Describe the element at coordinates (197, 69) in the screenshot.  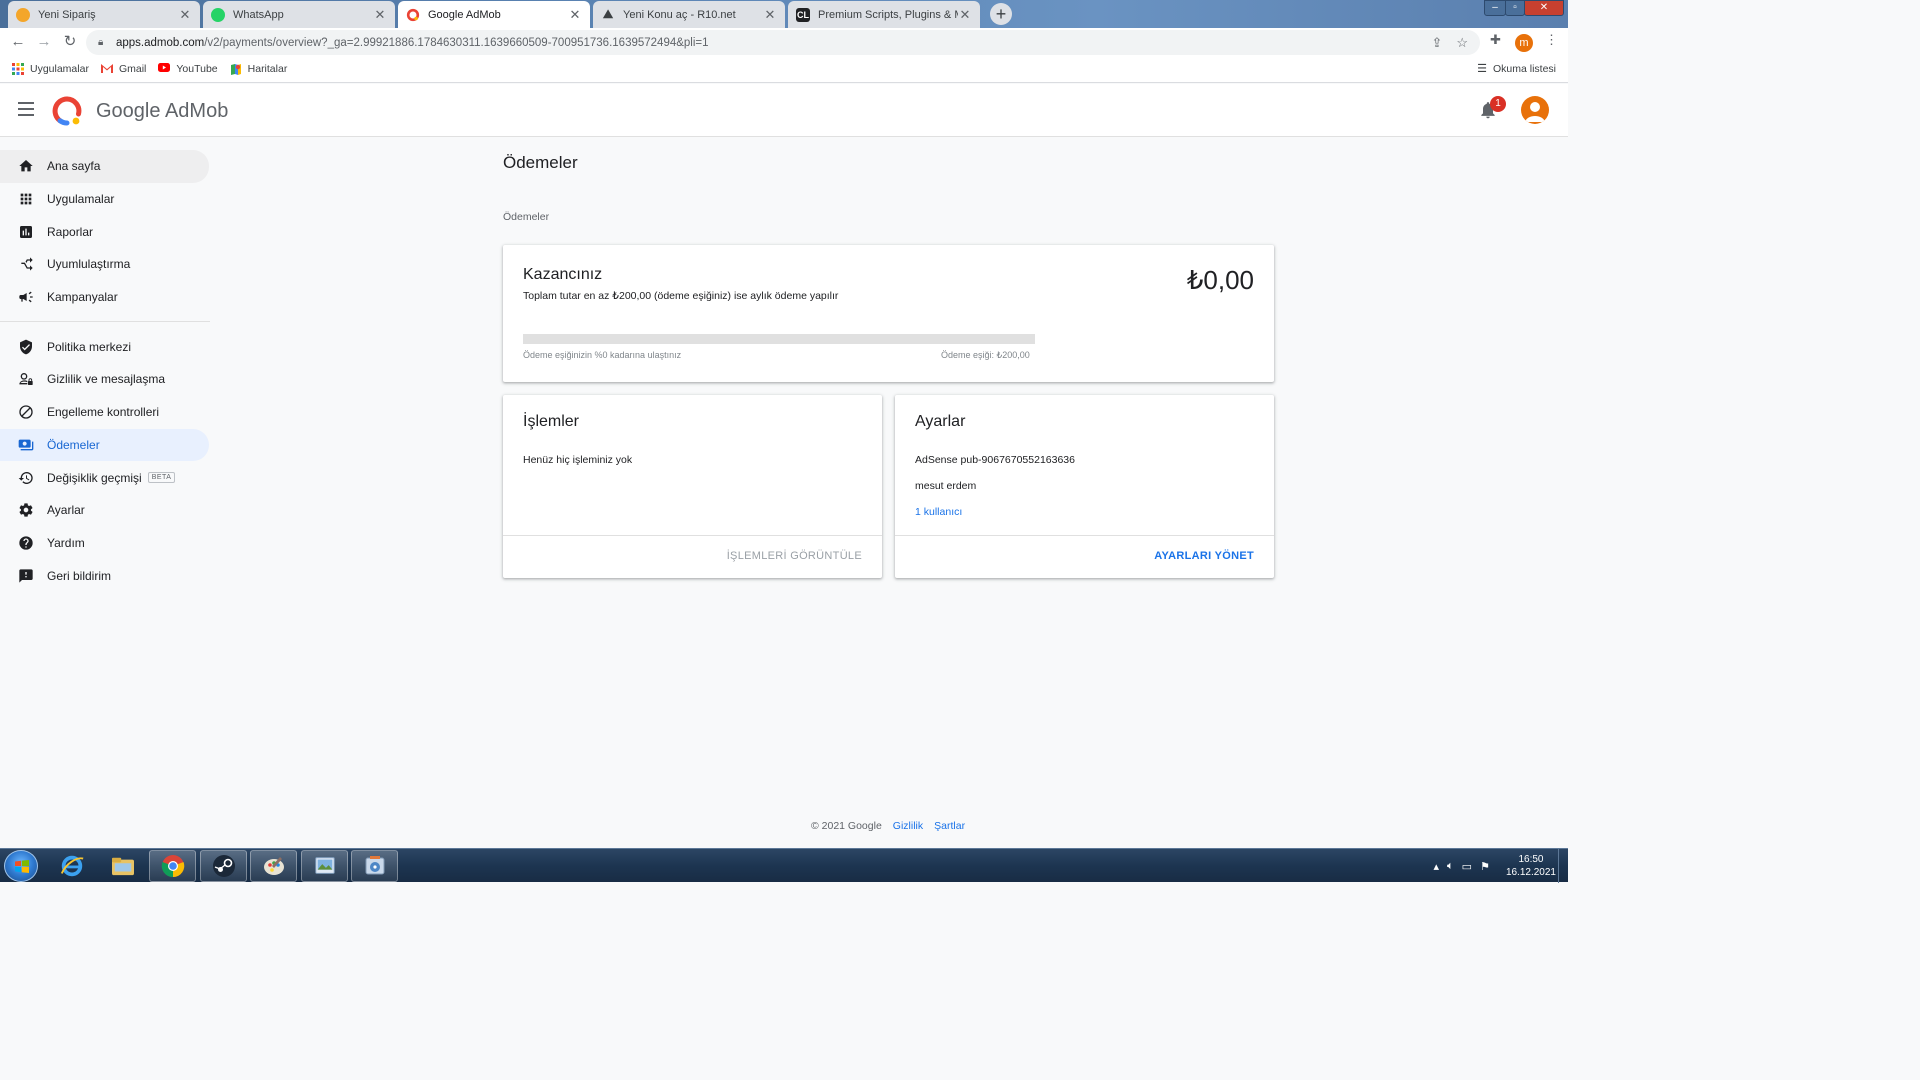
I see `bookmark-label: YouTube` at that location.